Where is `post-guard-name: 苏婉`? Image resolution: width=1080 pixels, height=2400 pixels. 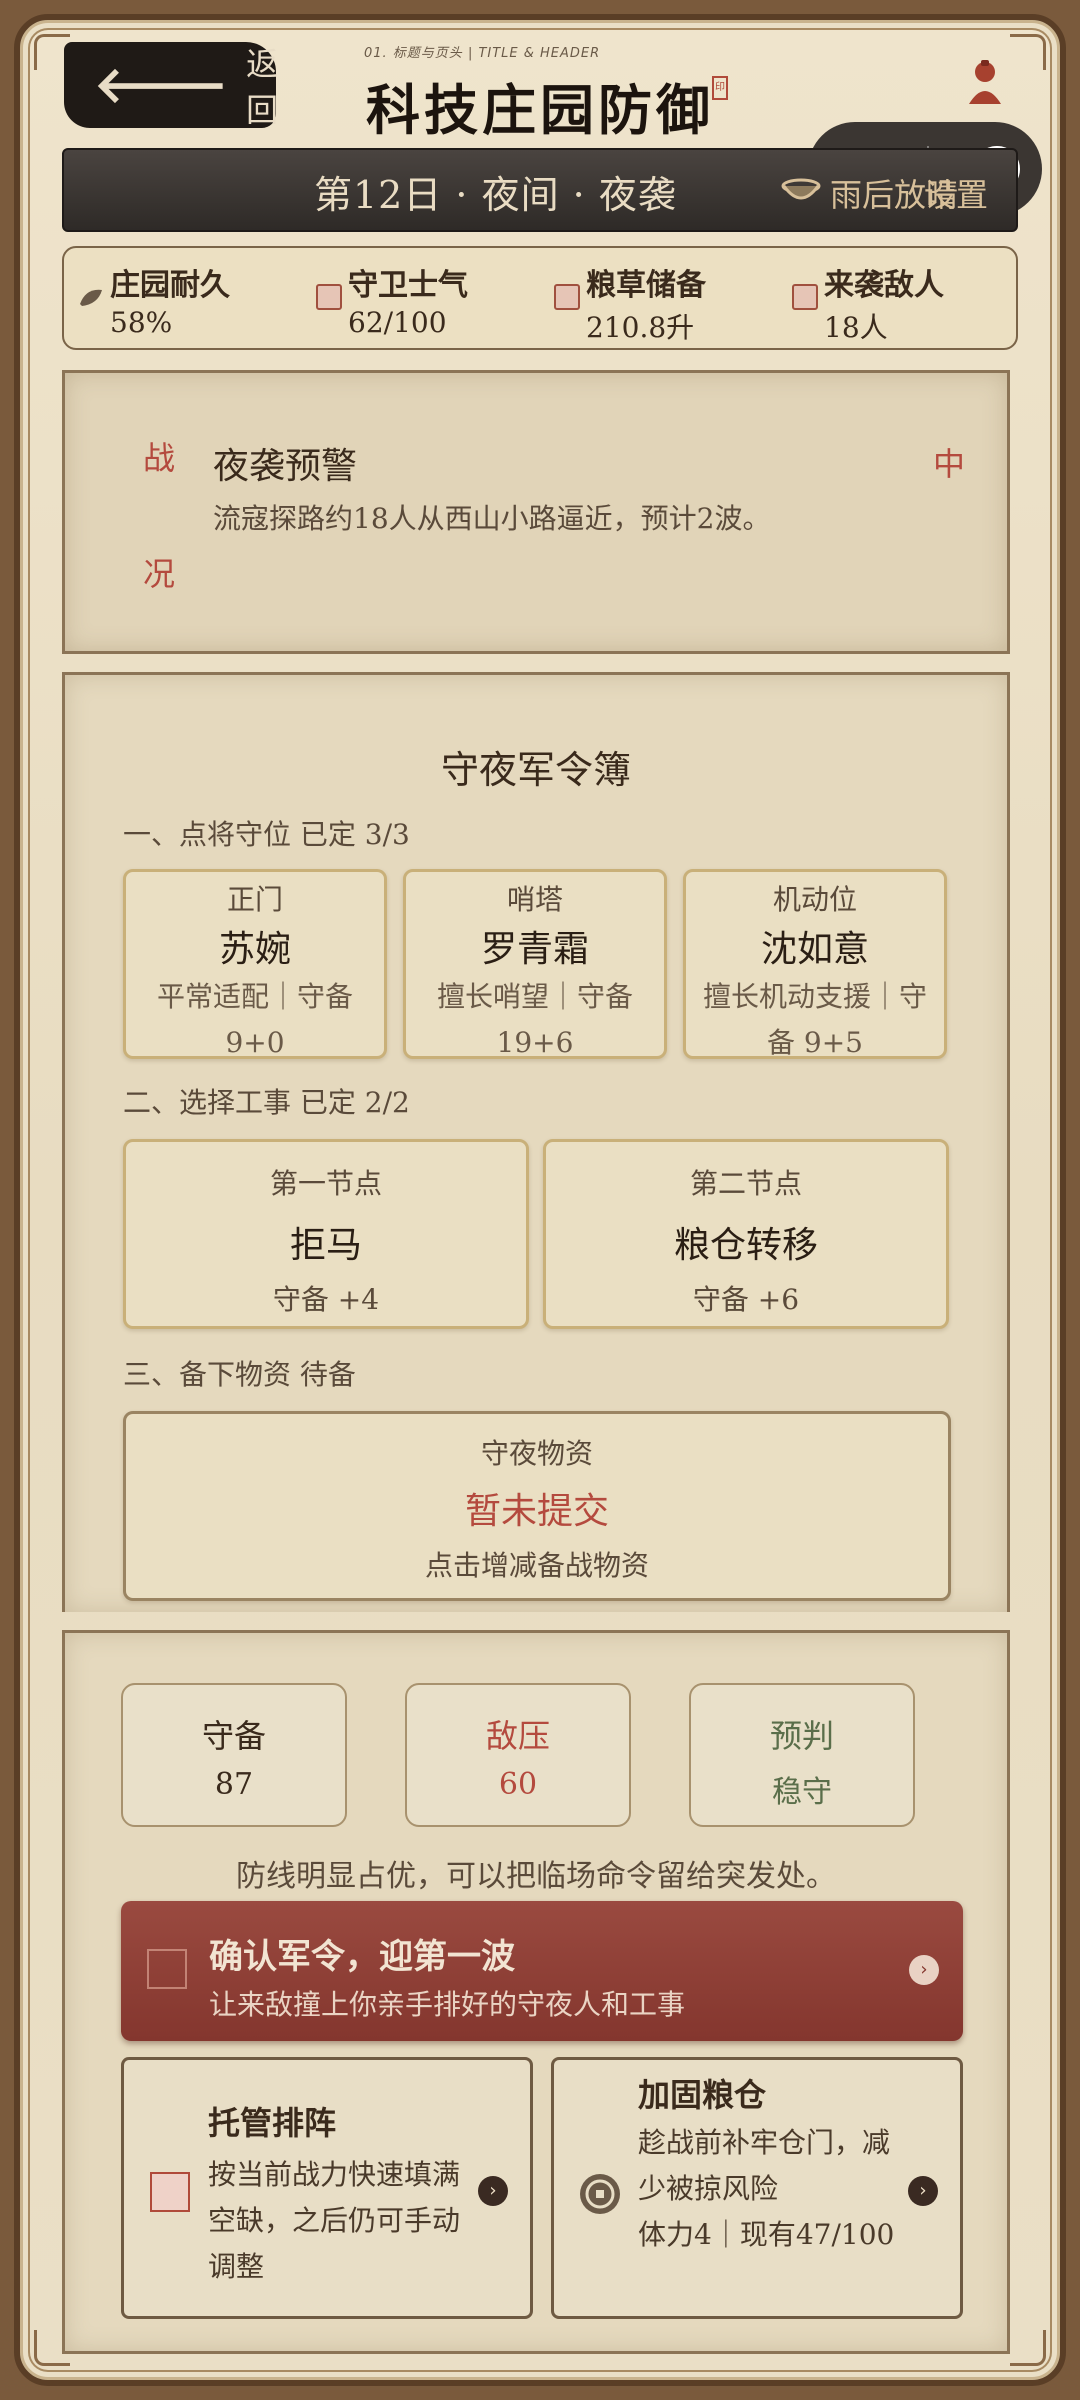
post-guard-name: 苏婉 is located at coordinates (254, 949).